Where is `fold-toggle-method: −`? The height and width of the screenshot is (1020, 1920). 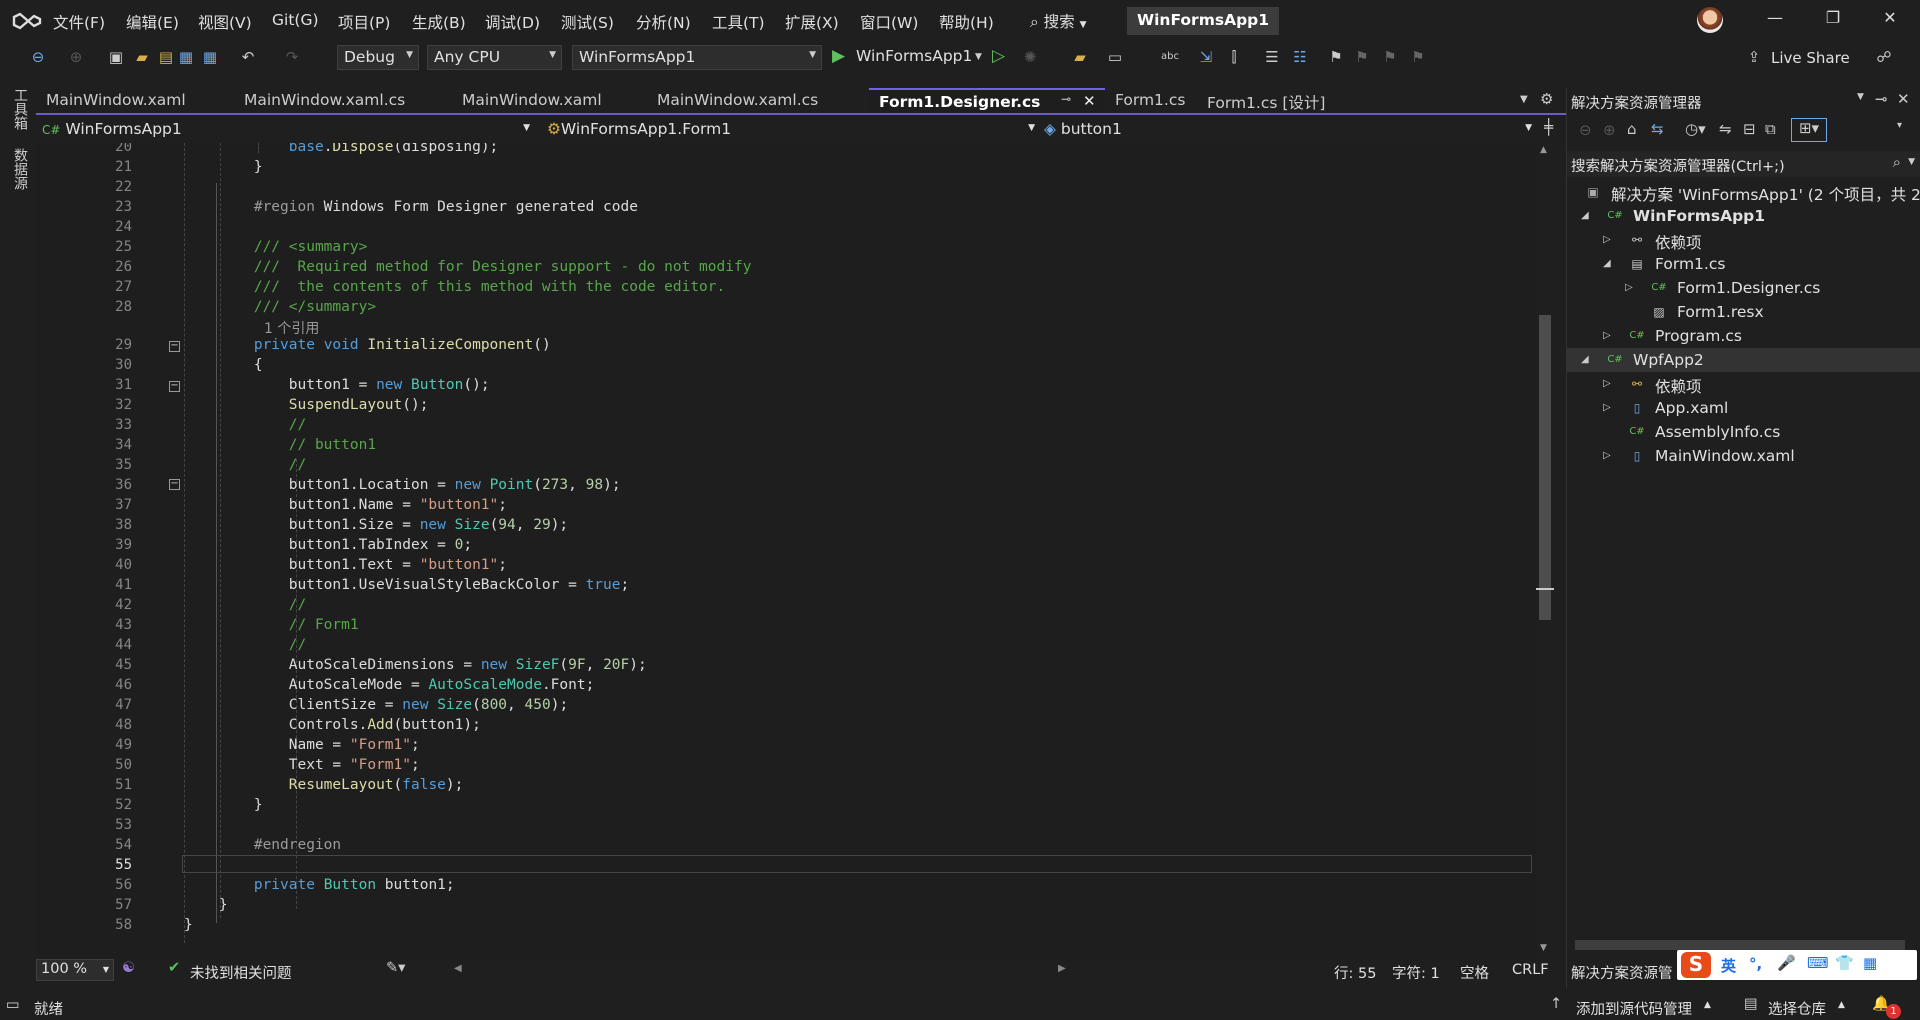
fold-toggle-method: − is located at coordinates (174, 484).